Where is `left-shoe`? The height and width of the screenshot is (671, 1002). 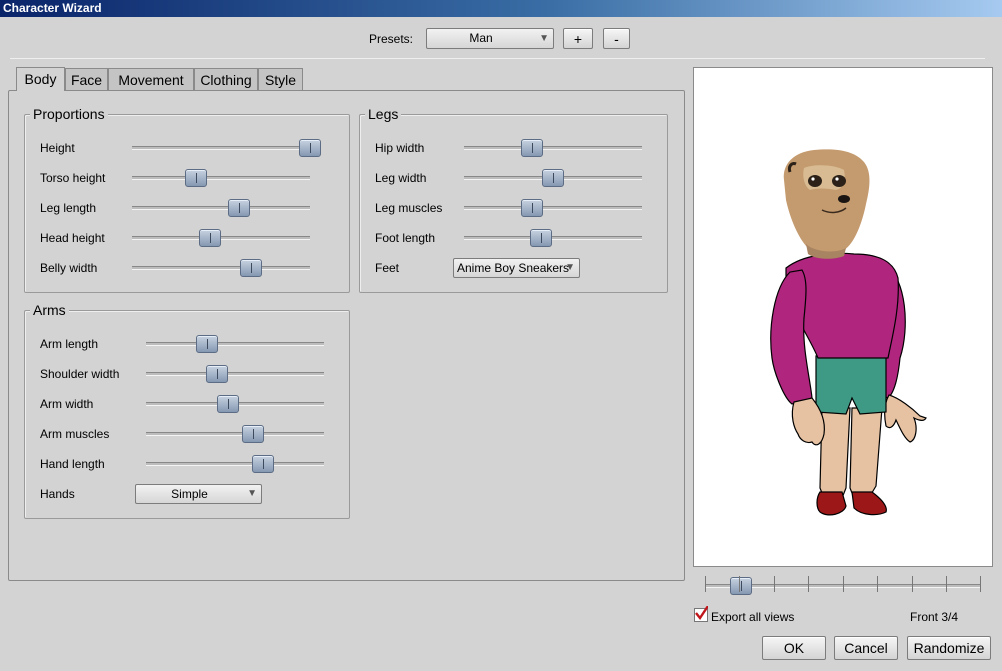 left-shoe is located at coordinates (831, 503).